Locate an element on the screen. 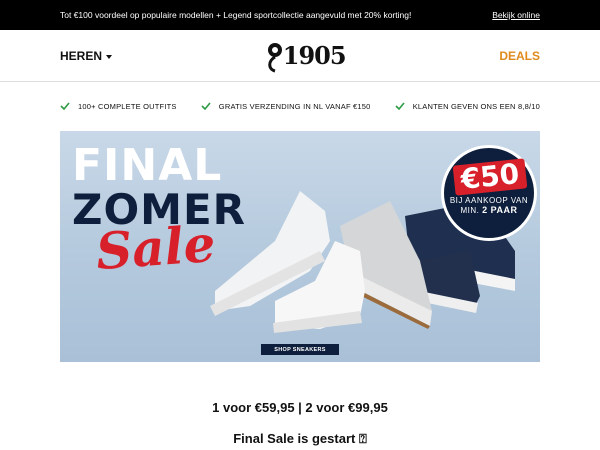 This screenshot has height=450, width=600. chevron-down-icon is located at coordinates (109, 56).